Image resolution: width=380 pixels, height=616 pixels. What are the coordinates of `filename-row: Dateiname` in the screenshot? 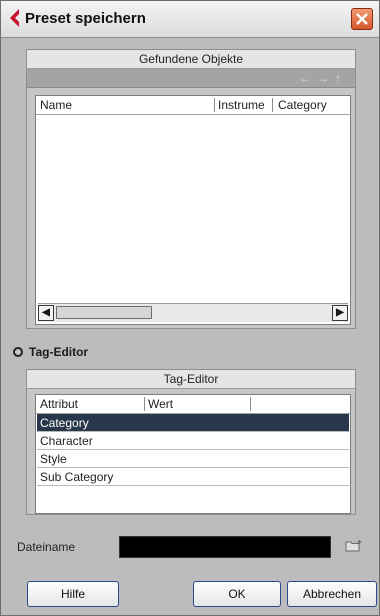 It's located at (190, 548).